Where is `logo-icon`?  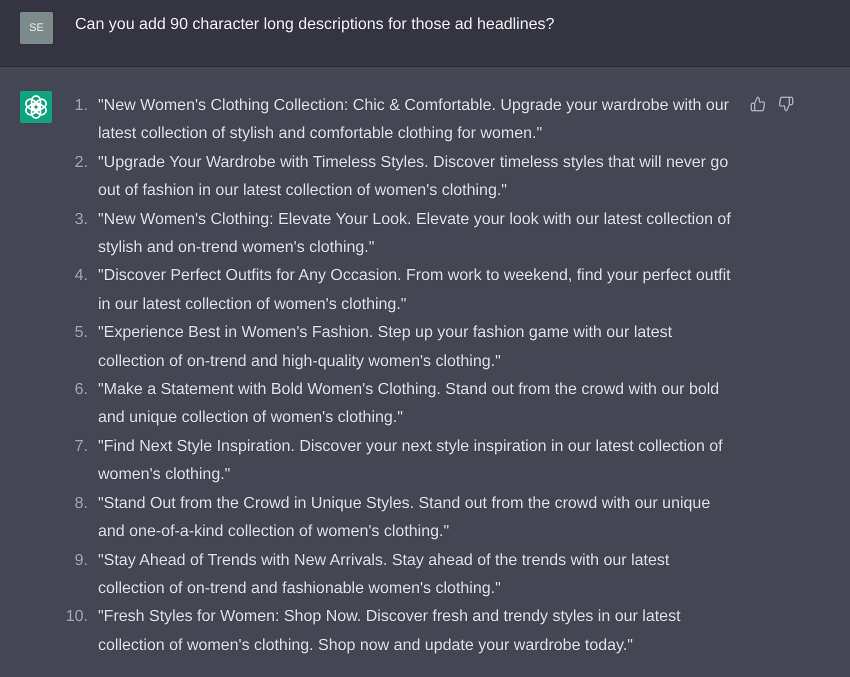 logo-icon is located at coordinates (36, 107).